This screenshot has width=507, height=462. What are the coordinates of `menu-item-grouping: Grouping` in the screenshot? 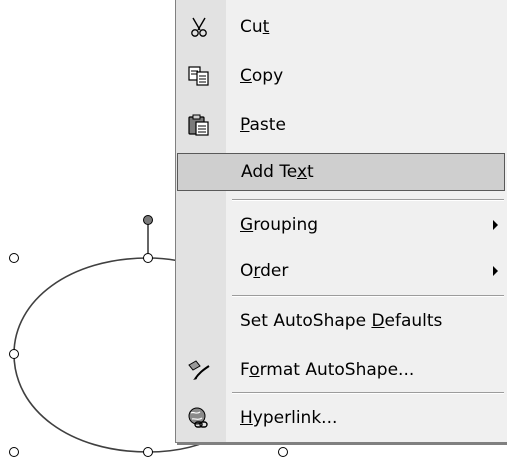 It's located at (341, 225).